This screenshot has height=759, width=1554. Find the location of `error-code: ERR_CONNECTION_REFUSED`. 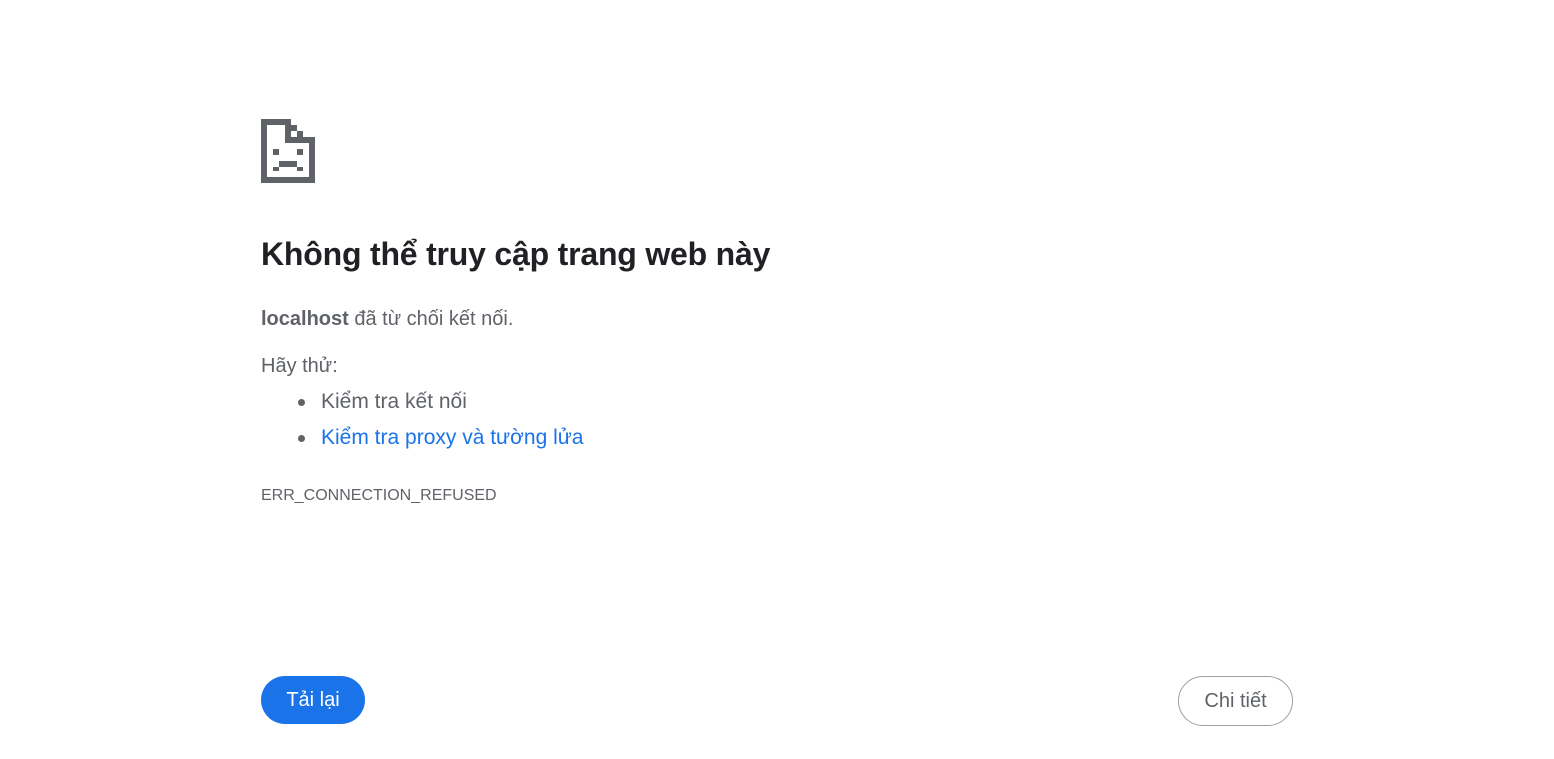

error-code: ERR_CONNECTION_REFUSED is located at coordinates (379, 495).